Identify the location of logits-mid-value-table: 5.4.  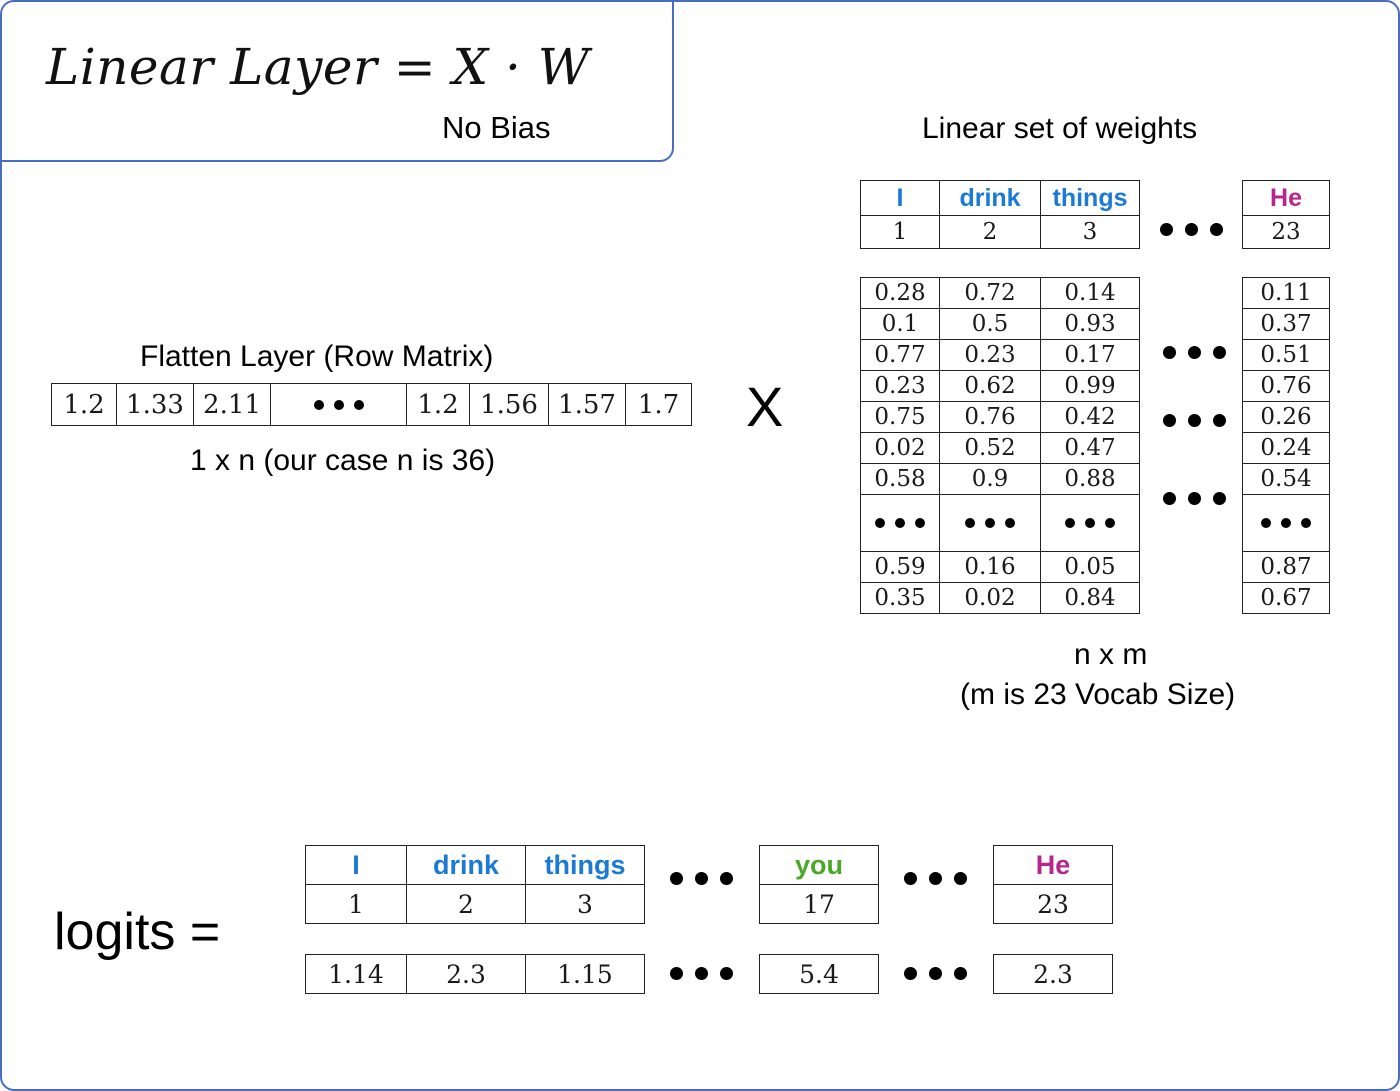
(819, 974).